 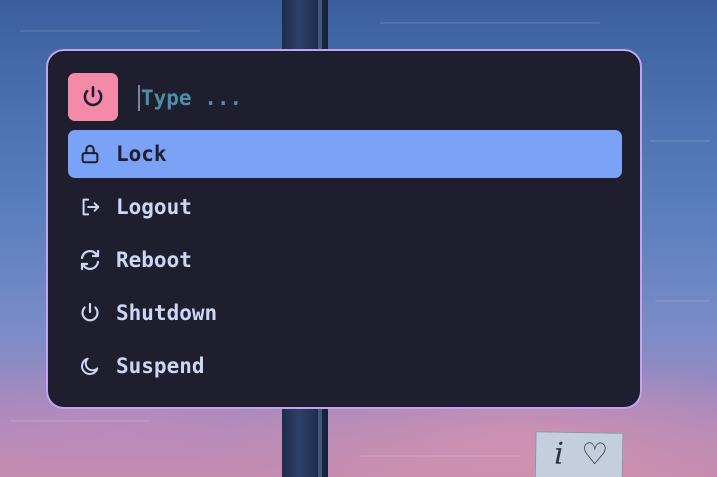 What do you see at coordinates (90, 154) in the screenshot?
I see `lock-icon` at bounding box center [90, 154].